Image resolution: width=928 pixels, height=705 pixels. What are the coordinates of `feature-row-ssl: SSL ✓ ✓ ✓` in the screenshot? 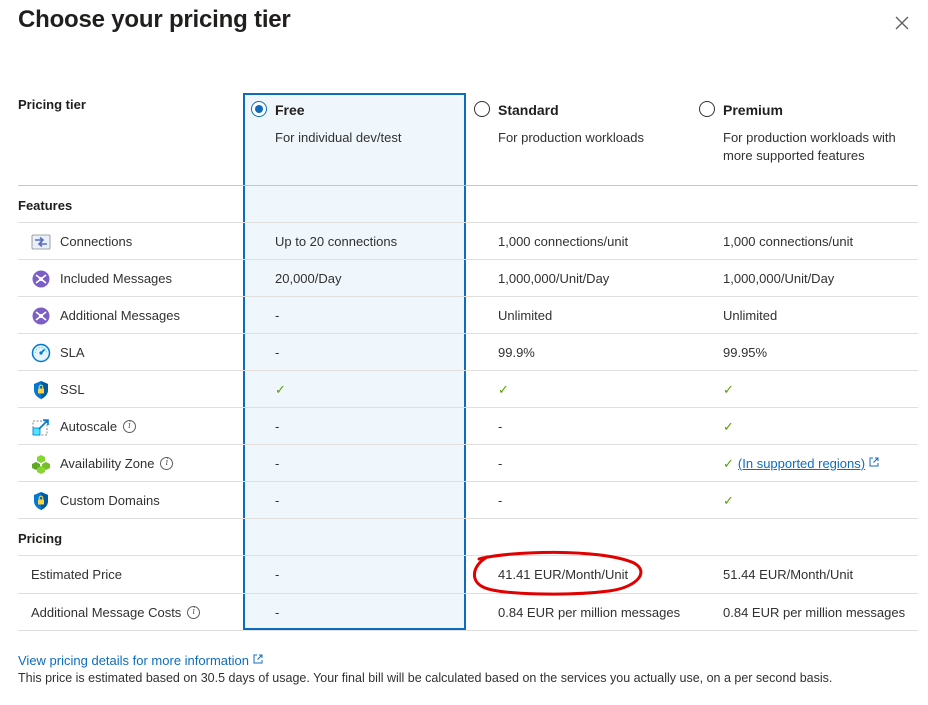 It's located at (468, 389).